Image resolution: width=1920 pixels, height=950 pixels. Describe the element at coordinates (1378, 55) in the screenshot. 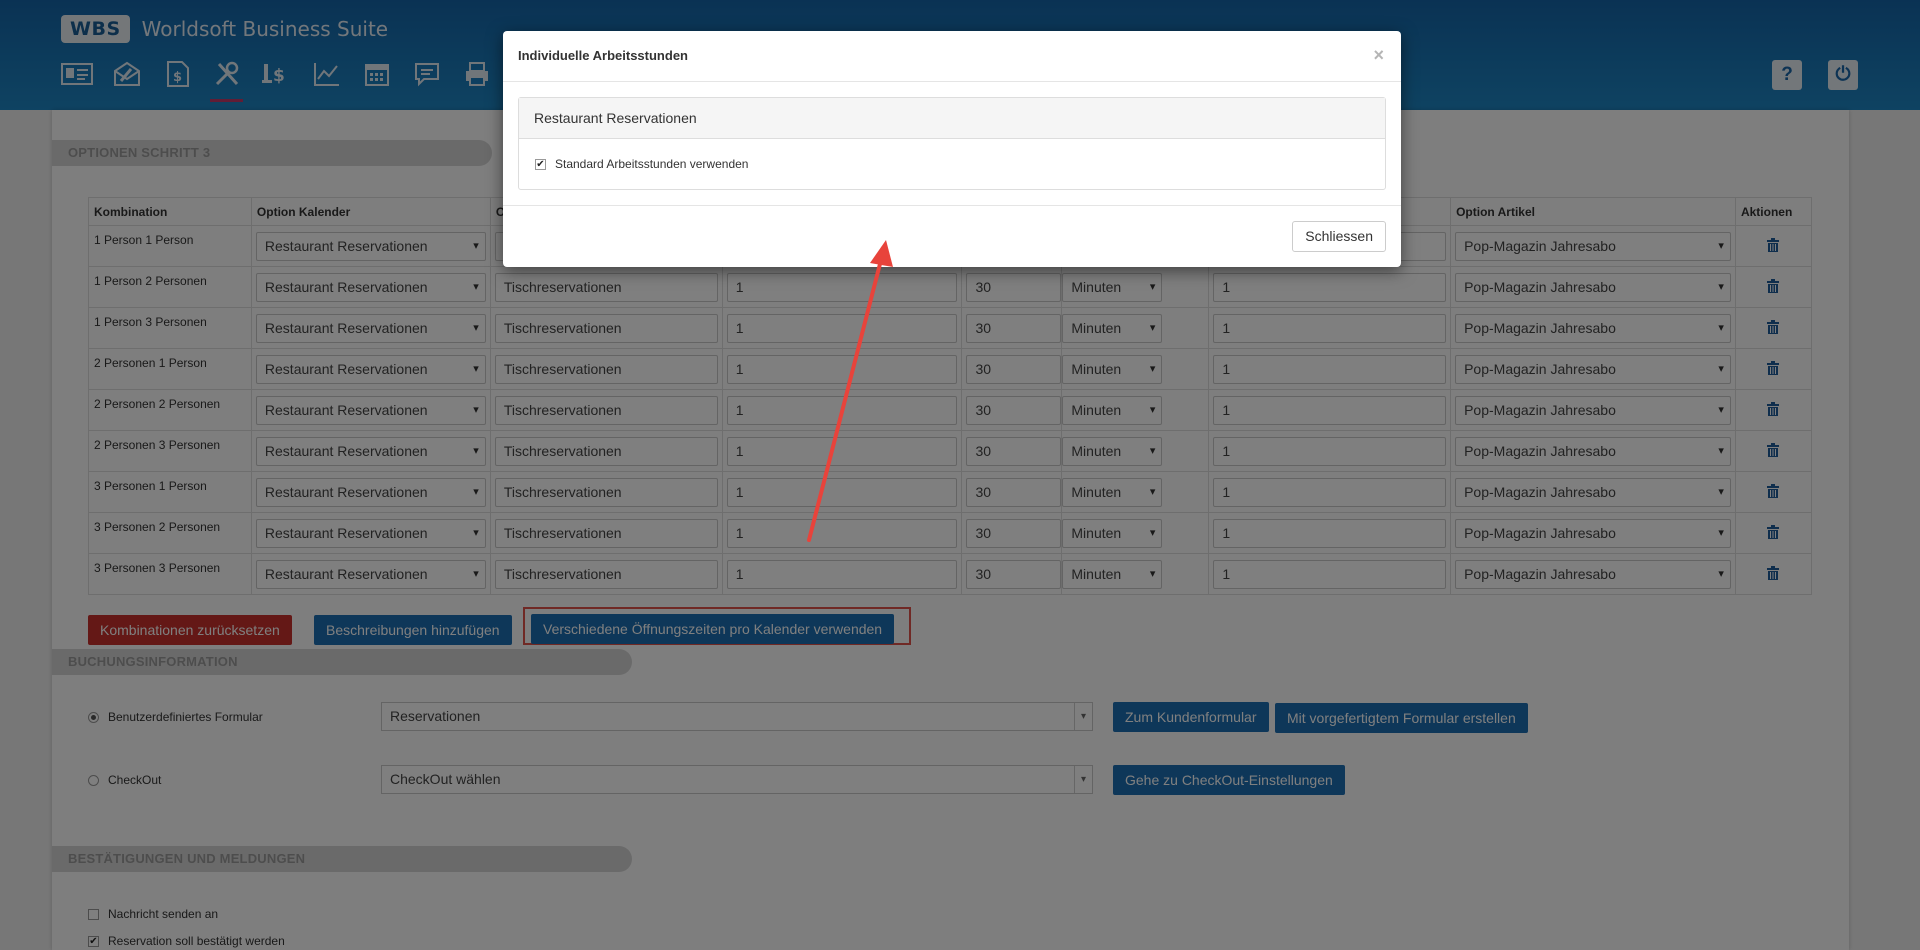

I see `close-icon: ×` at that location.